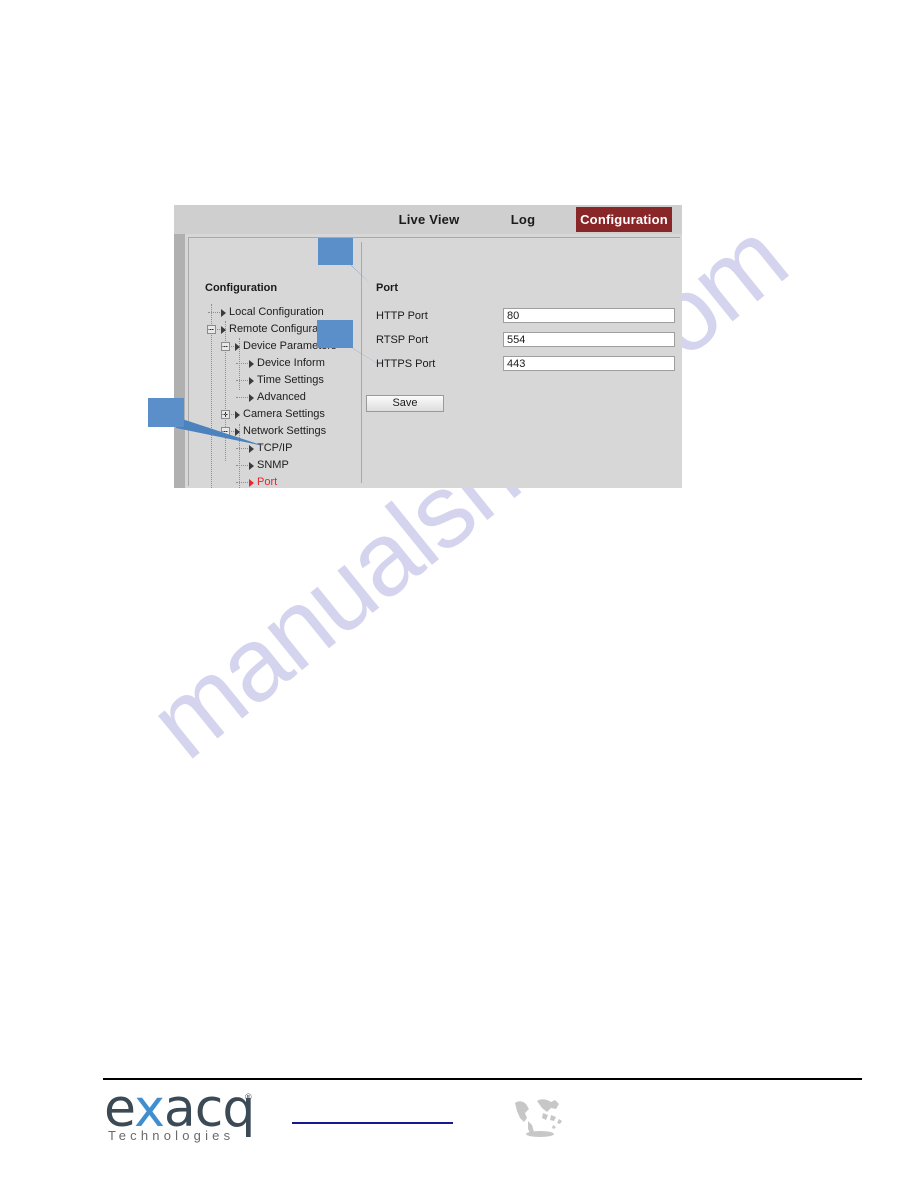 The height and width of the screenshot is (1188, 918). Describe the element at coordinates (284, 414) in the screenshot. I see `tree-item-label: Camera Settings` at that location.